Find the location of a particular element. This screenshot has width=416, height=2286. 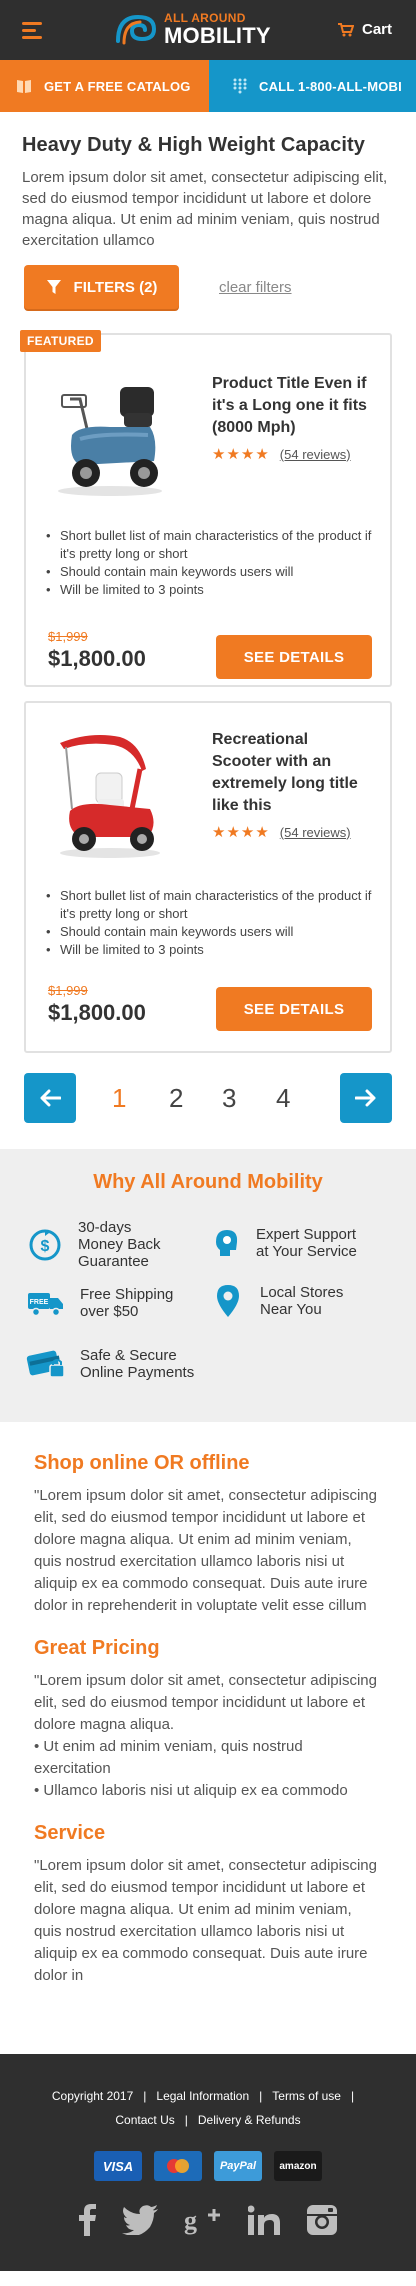

visa-icon: VISA is located at coordinates (118, 2166).